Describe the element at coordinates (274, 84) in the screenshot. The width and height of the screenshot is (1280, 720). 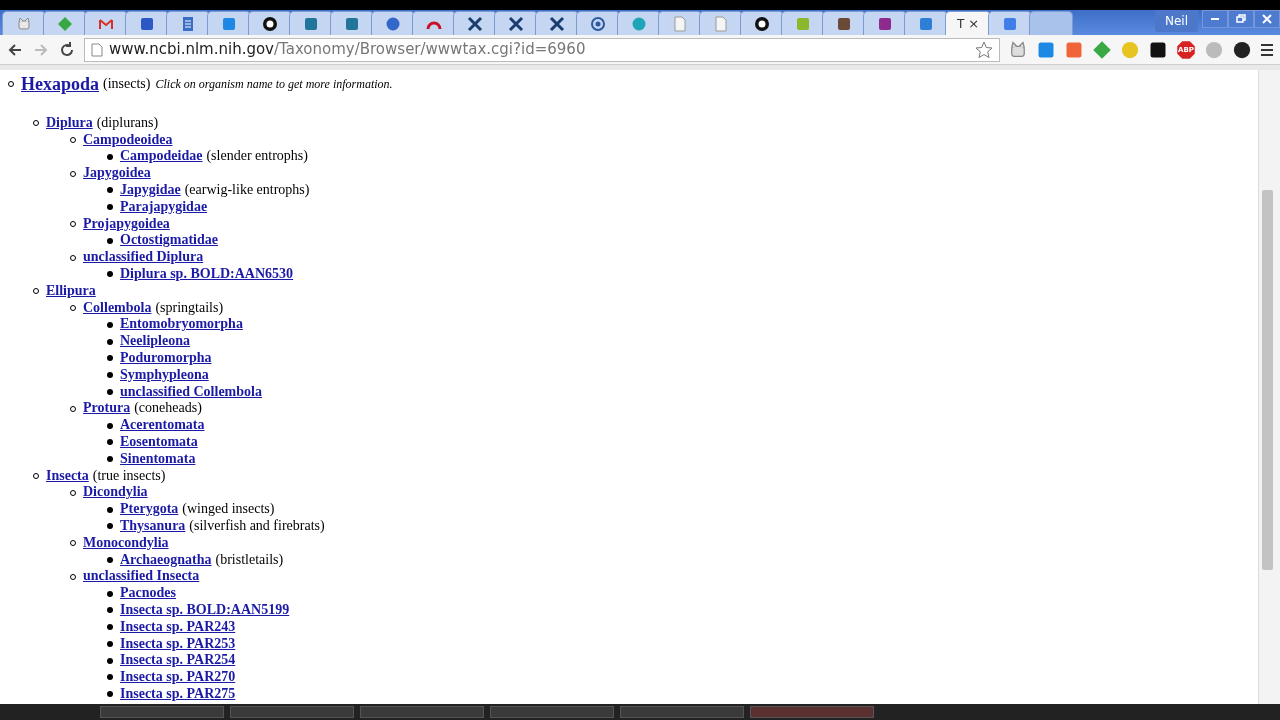
I see `instruction-text: Click on organism name to get more information.` at that location.